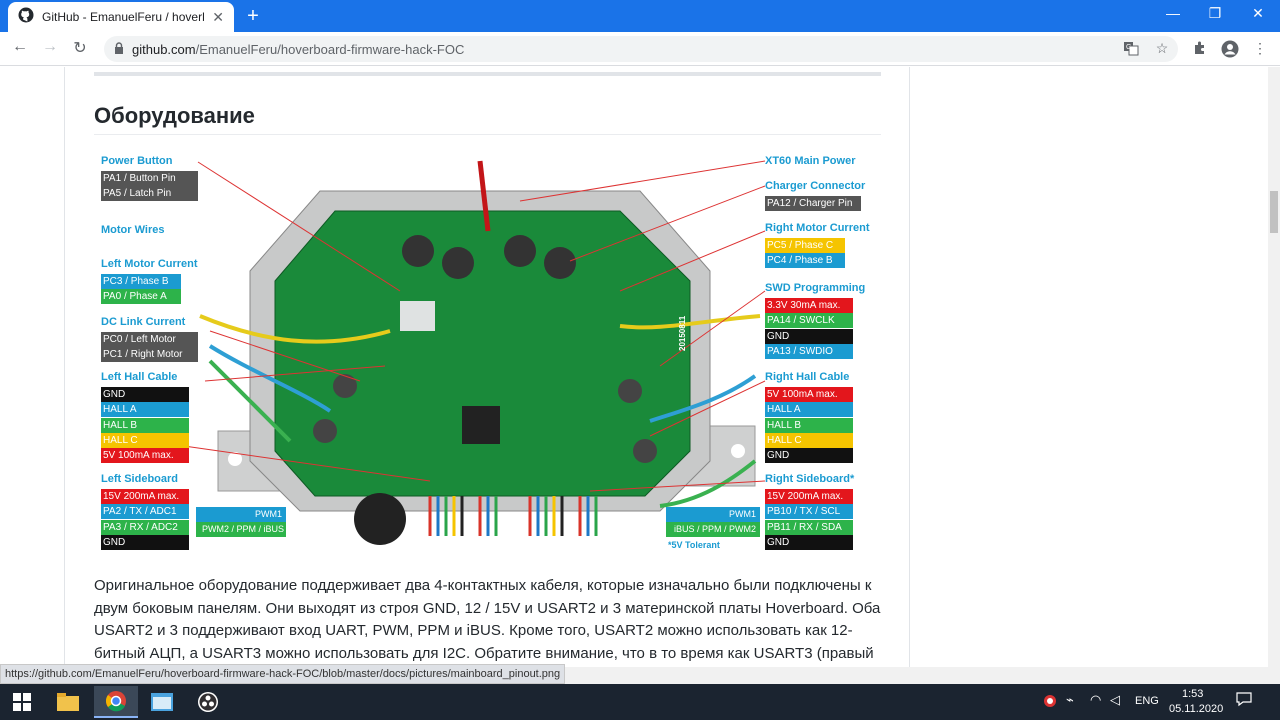  What do you see at coordinates (145, 425) in the screenshot?
I see `left-pin-label: HALL B` at bounding box center [145, 425].